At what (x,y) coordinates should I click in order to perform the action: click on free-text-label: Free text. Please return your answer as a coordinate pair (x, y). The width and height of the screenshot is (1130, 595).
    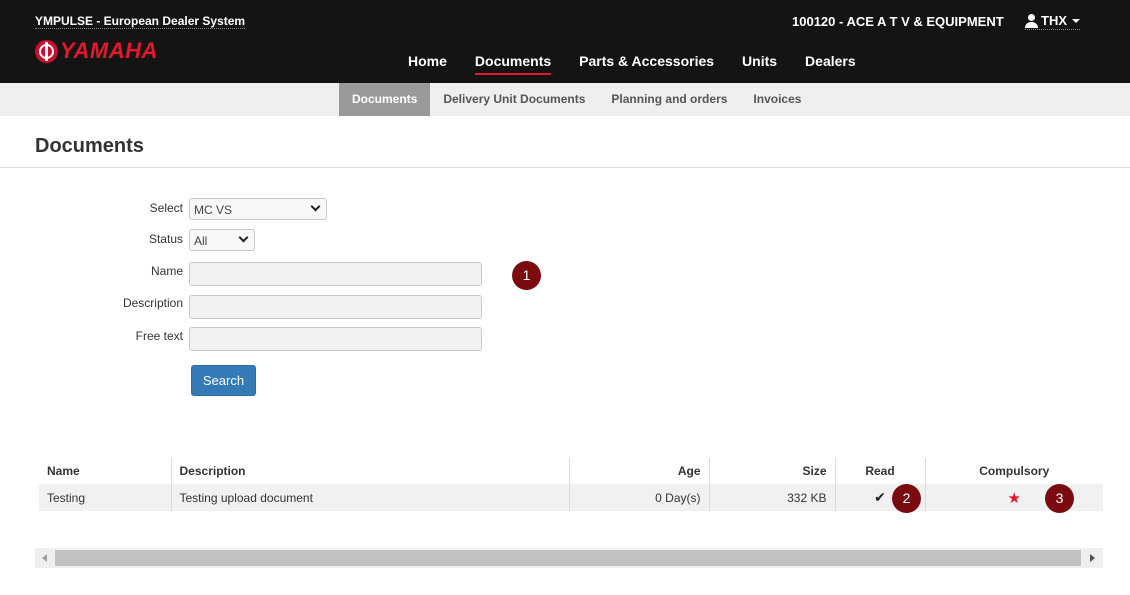
    Looking at the image, I should click on (159, 336).